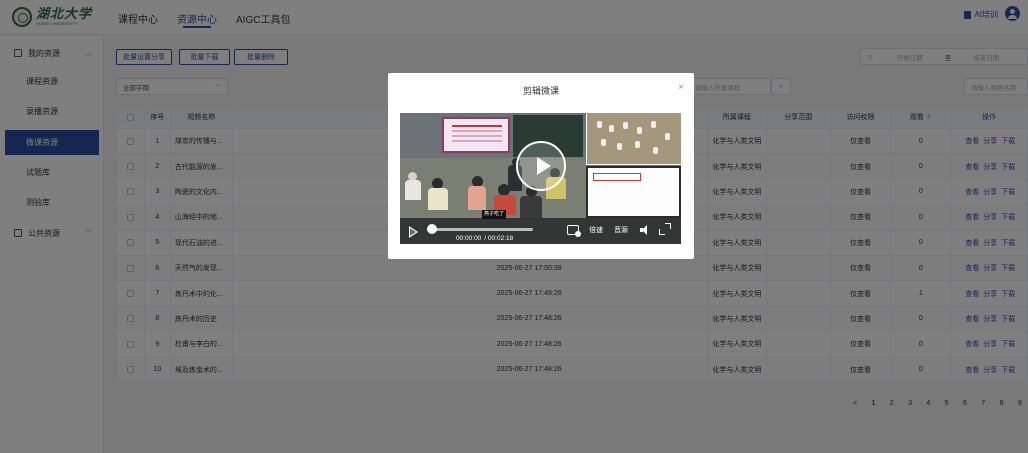 The height and width of the screenshot is (453, 1028). Describe the element at coordinates (633, 192) in the screenshot. I see `slide-inset` at that location.